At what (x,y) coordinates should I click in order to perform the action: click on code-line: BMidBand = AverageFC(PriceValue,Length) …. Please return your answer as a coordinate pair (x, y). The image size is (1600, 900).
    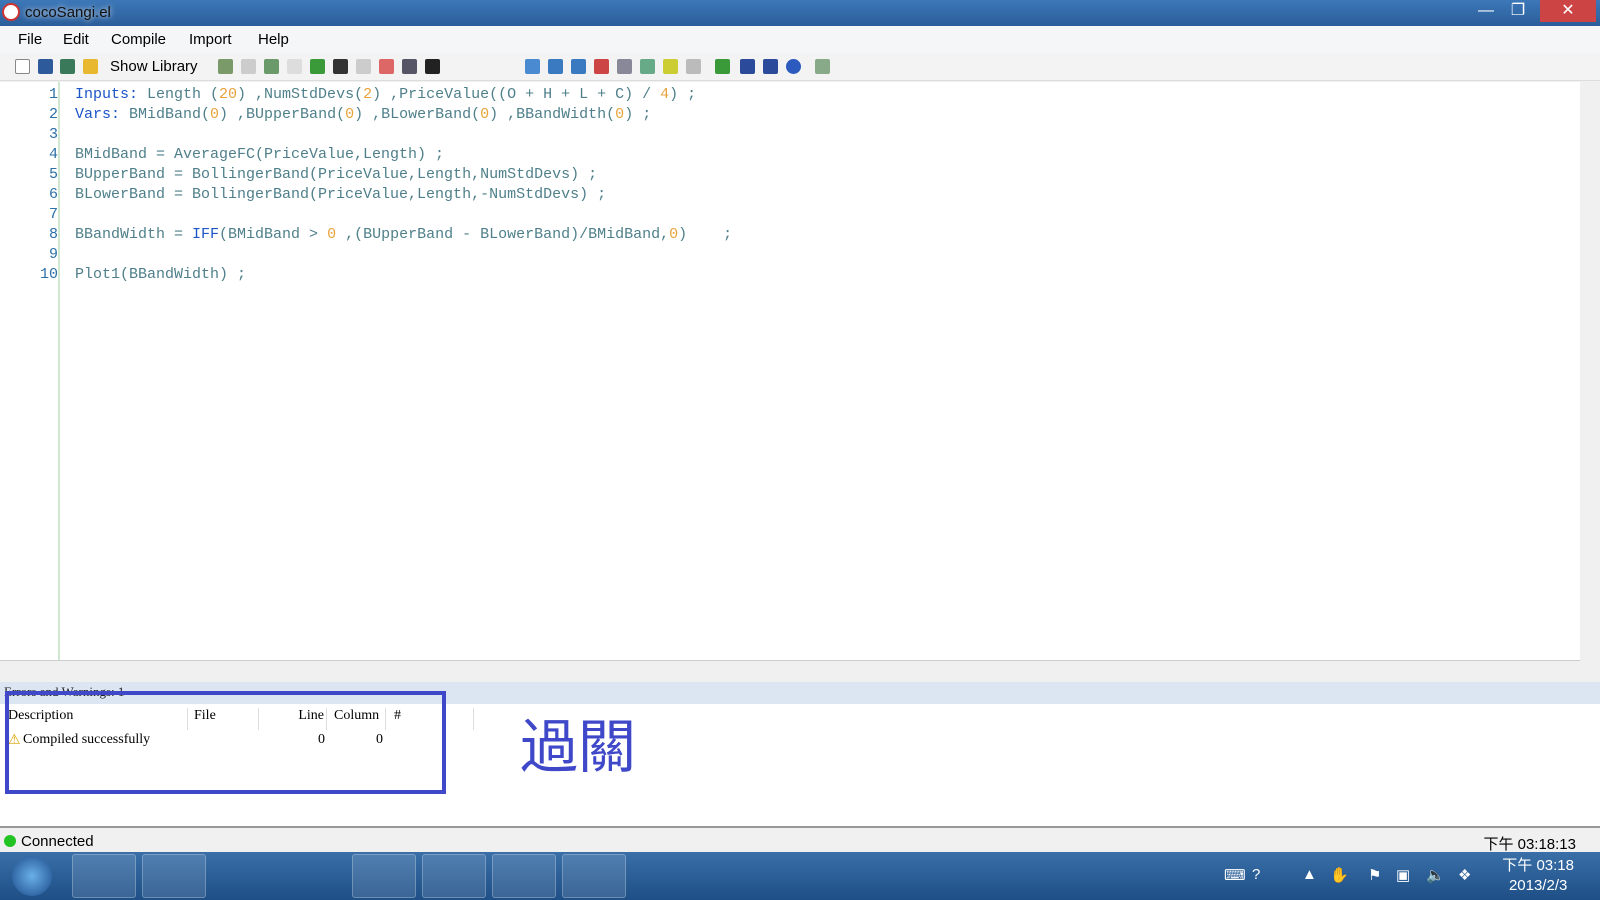
    Looking at the image, I should click on (259, 154).